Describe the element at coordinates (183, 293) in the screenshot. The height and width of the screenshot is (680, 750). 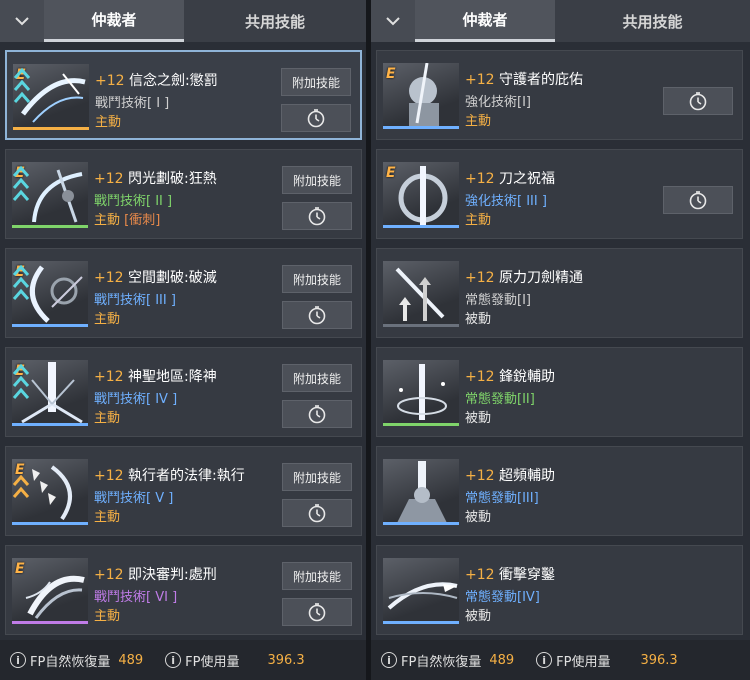
I see `skill-card: E +12 空間劃破:破滅 戰鬥技術[ III ] 主動 附加技能` at that location.